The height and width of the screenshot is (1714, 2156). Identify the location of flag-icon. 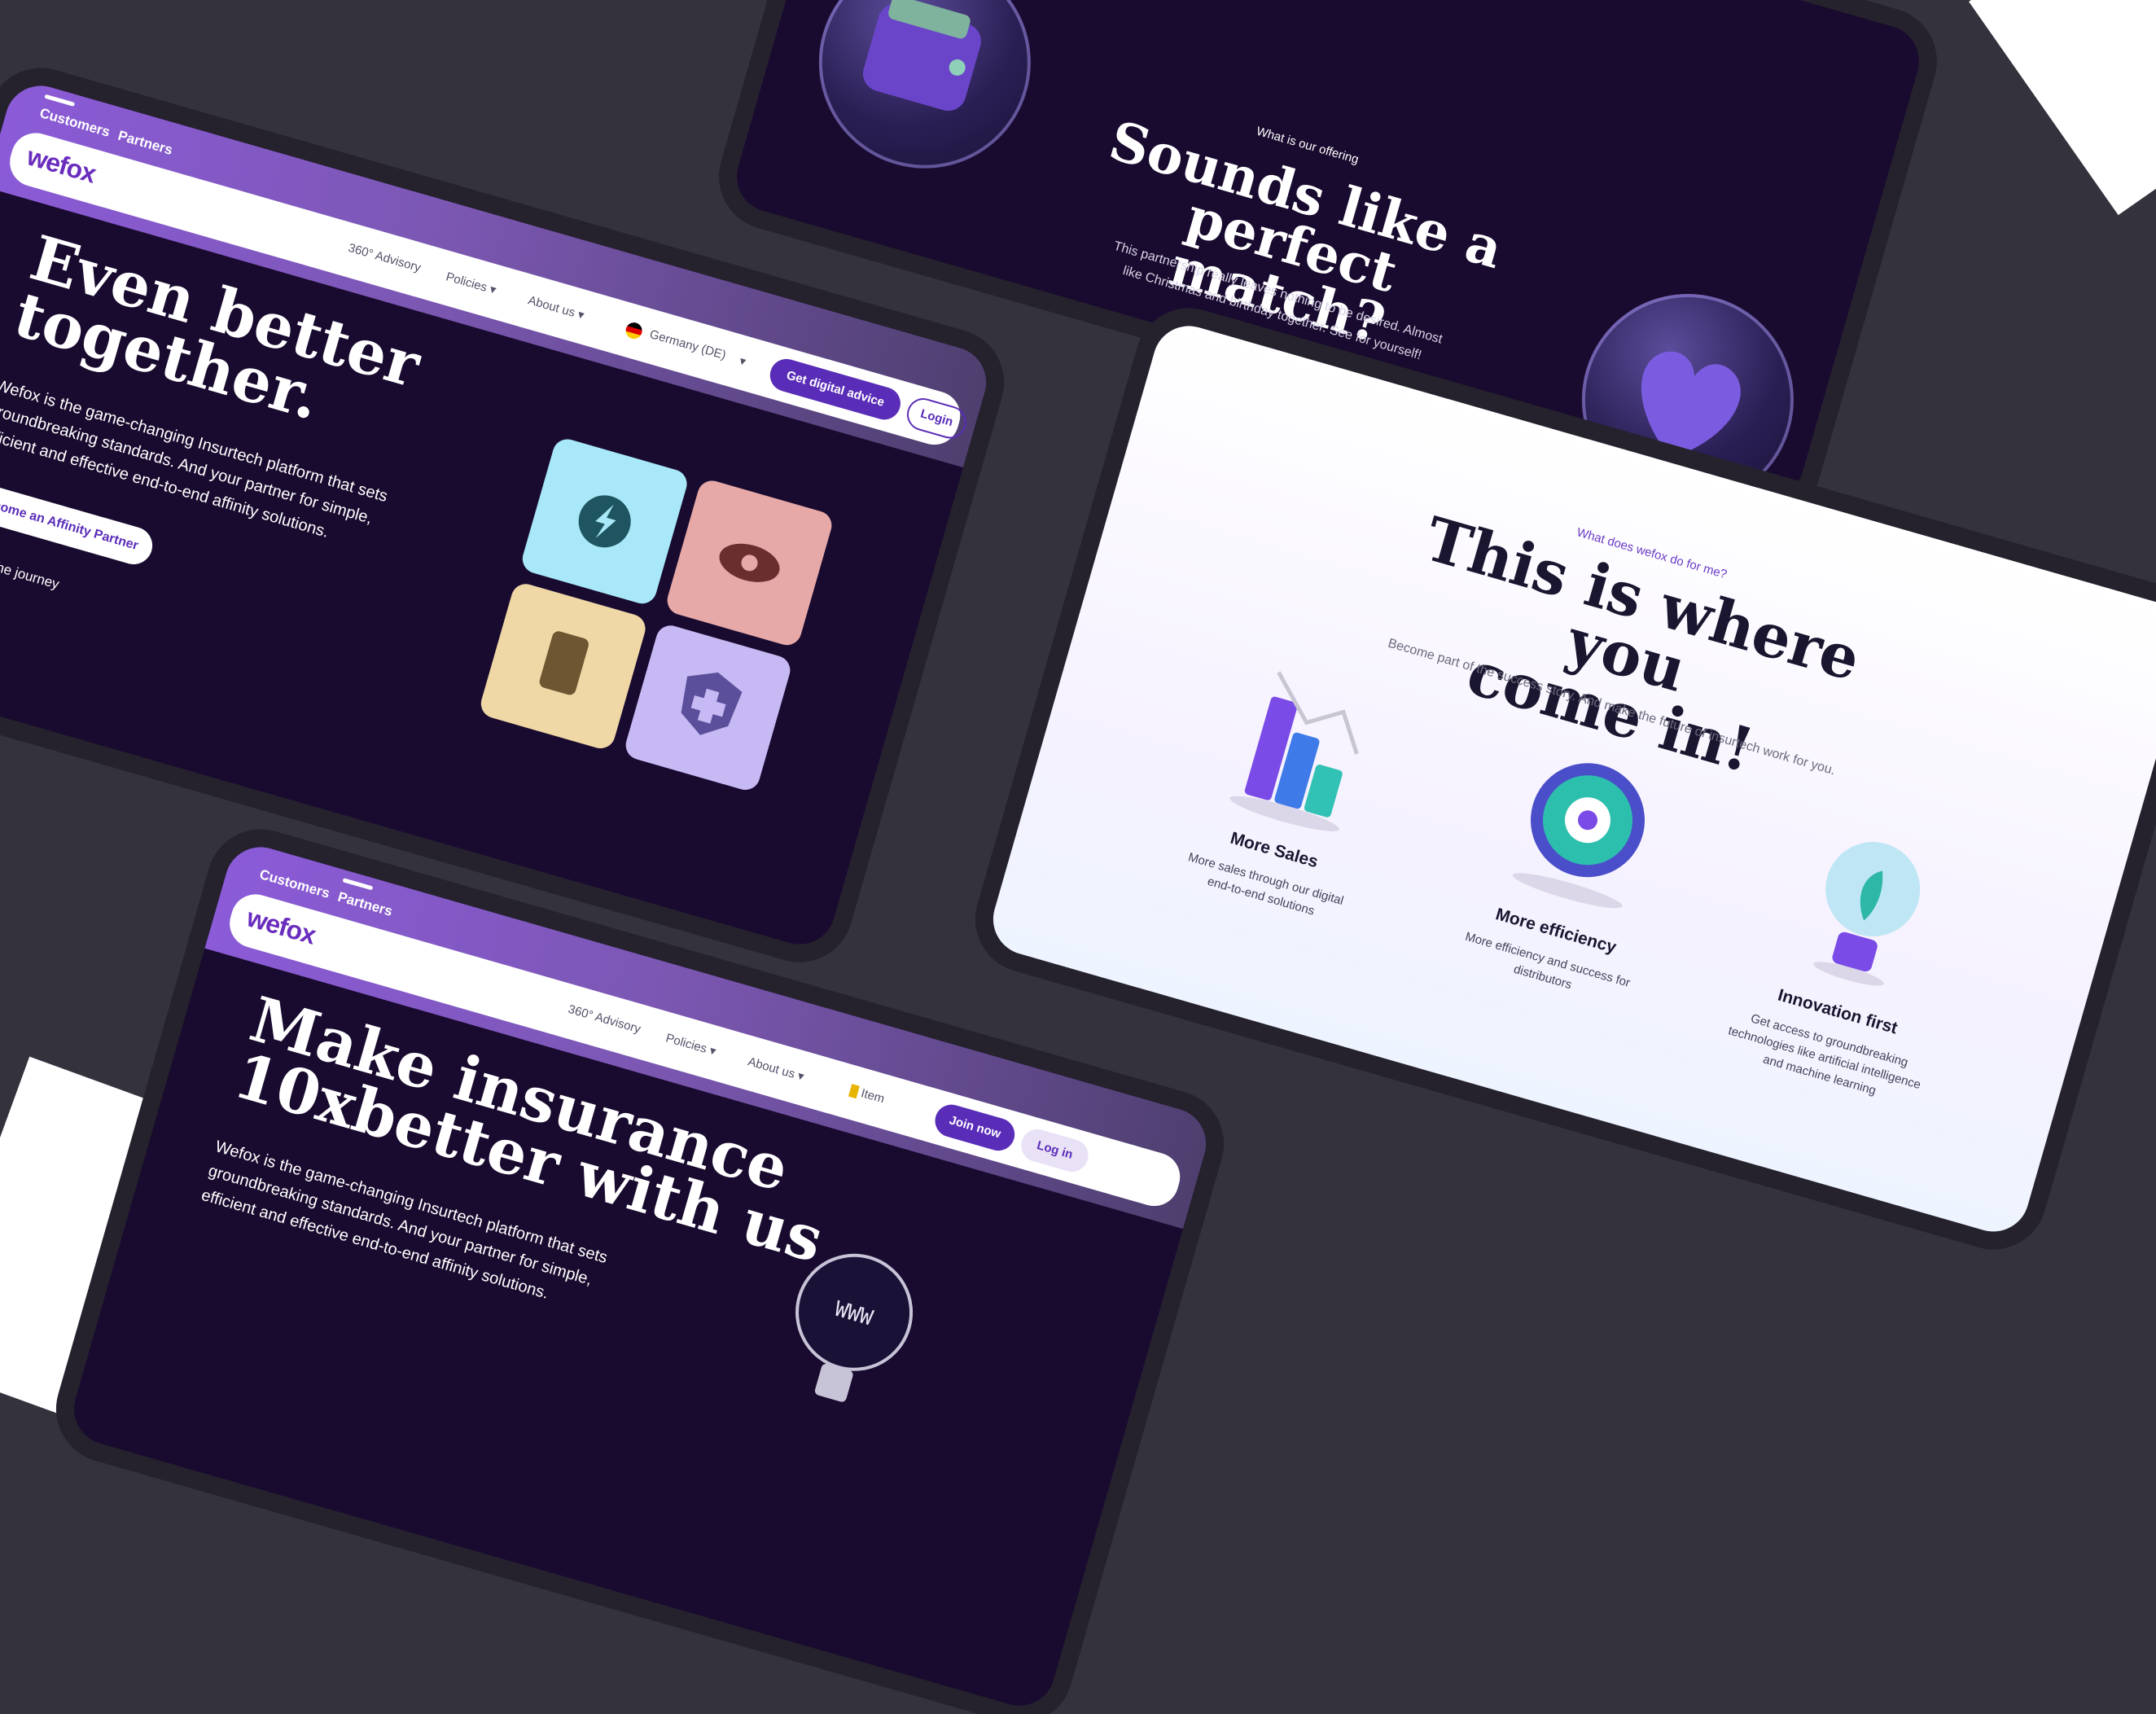
(634, 330).